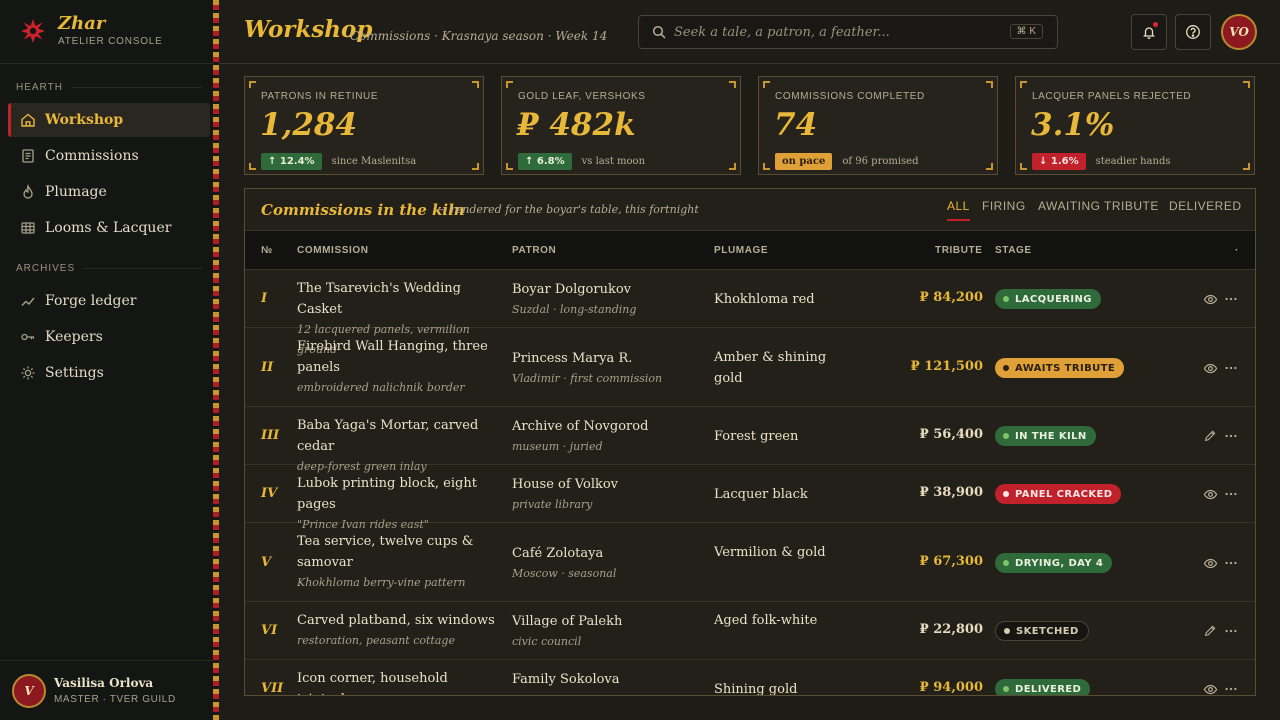 The height and width of the screenshot is (720, 1280). Describe the element at coordinates (109, 156) in the screenshot. I see `sidebar-item-commissions: Commissions` at that location.